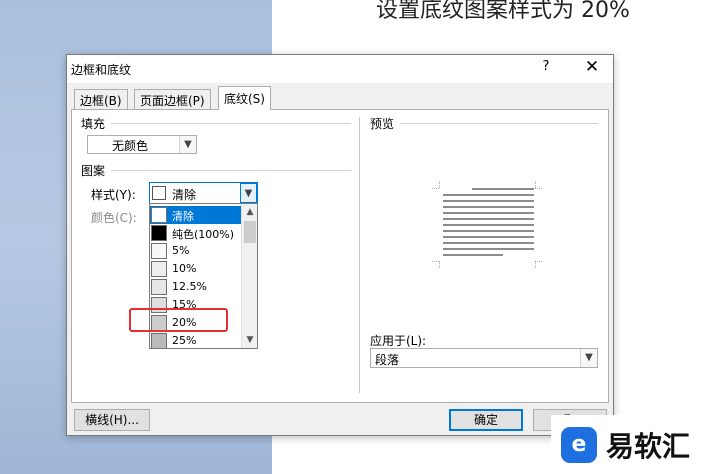 Image resolution: width=723 pixels, height=474 pixels. Describe the element at coordinates (546, 69) in the screenshot. I see `help-button: ?` at that location.